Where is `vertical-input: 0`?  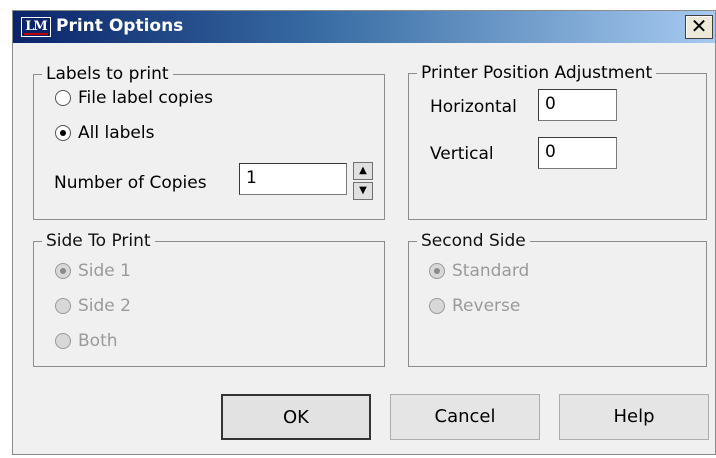 vertical-input: 0 is located at coordinates (577, 153).